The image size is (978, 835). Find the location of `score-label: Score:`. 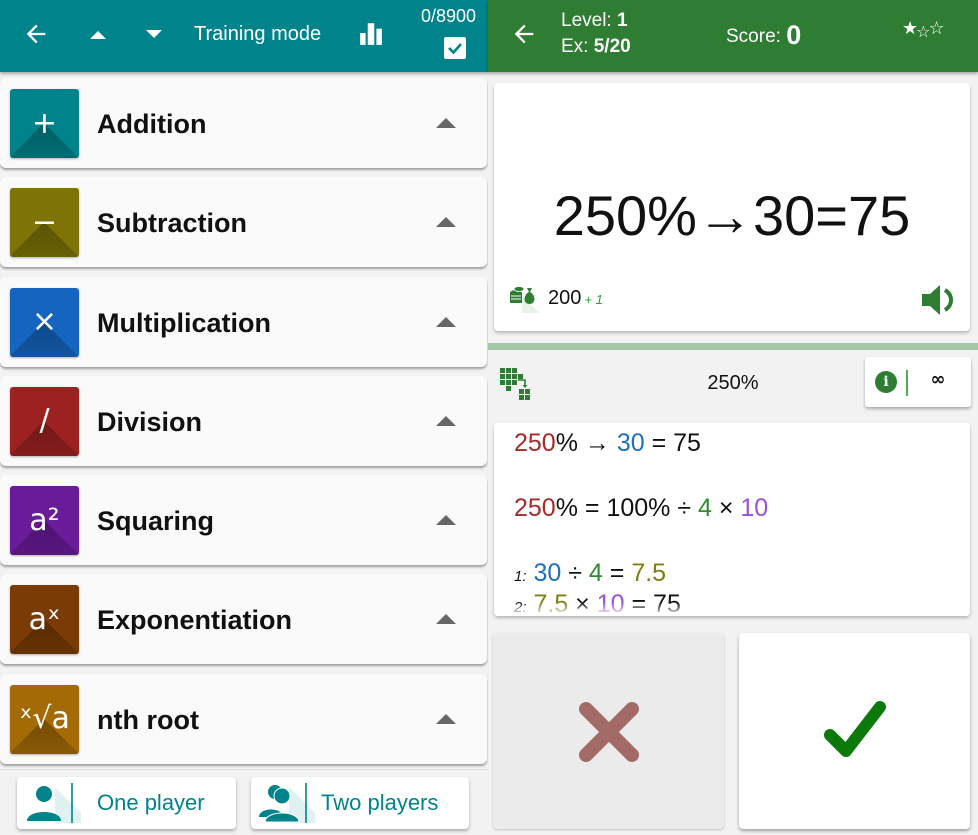

score-label: Score: is located at coordinates (756, 36).